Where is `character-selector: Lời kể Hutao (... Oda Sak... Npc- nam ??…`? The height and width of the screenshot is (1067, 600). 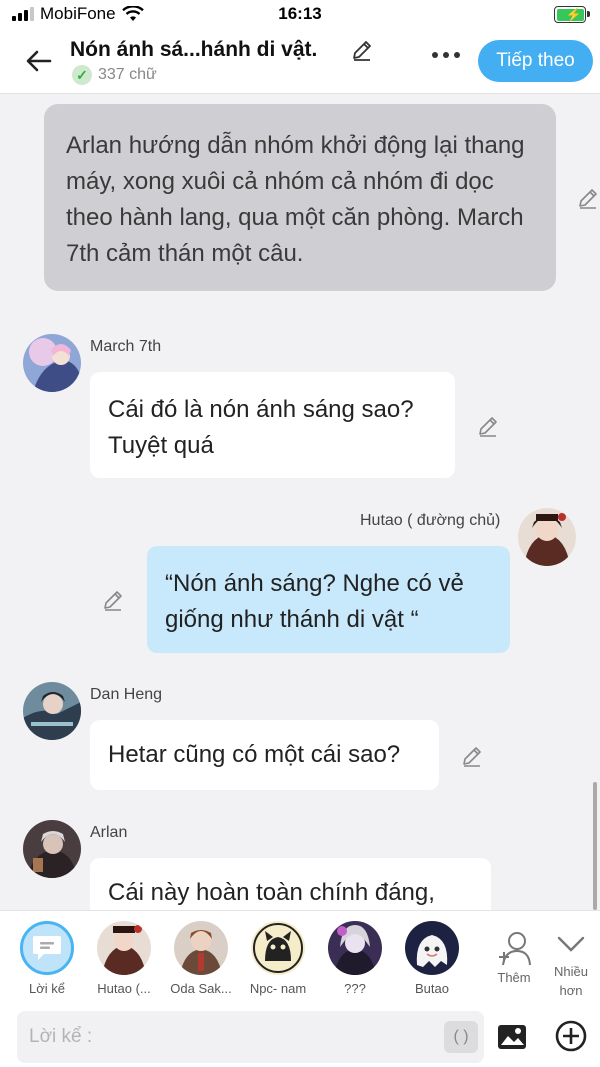
character-selector: Lời kể Hutao (... Oda Sak... Npc- nam ??… is located at coordinates (300, 966).